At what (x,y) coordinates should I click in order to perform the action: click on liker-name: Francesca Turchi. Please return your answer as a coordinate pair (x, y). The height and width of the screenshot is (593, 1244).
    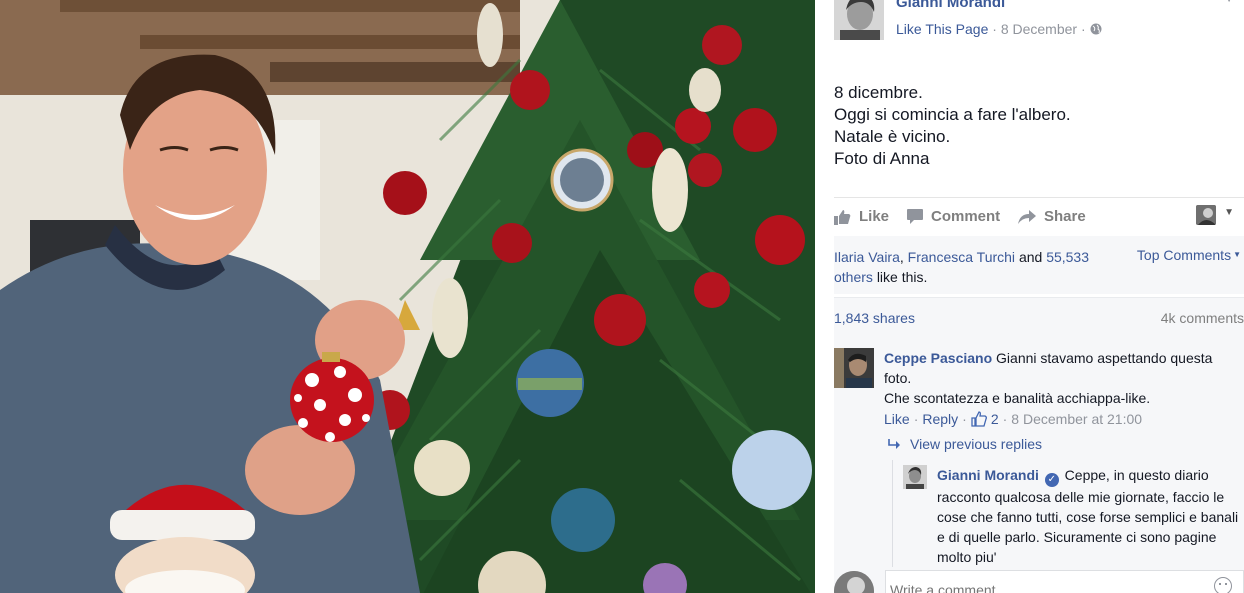
    Looking at the image, I should click on (961, 257).